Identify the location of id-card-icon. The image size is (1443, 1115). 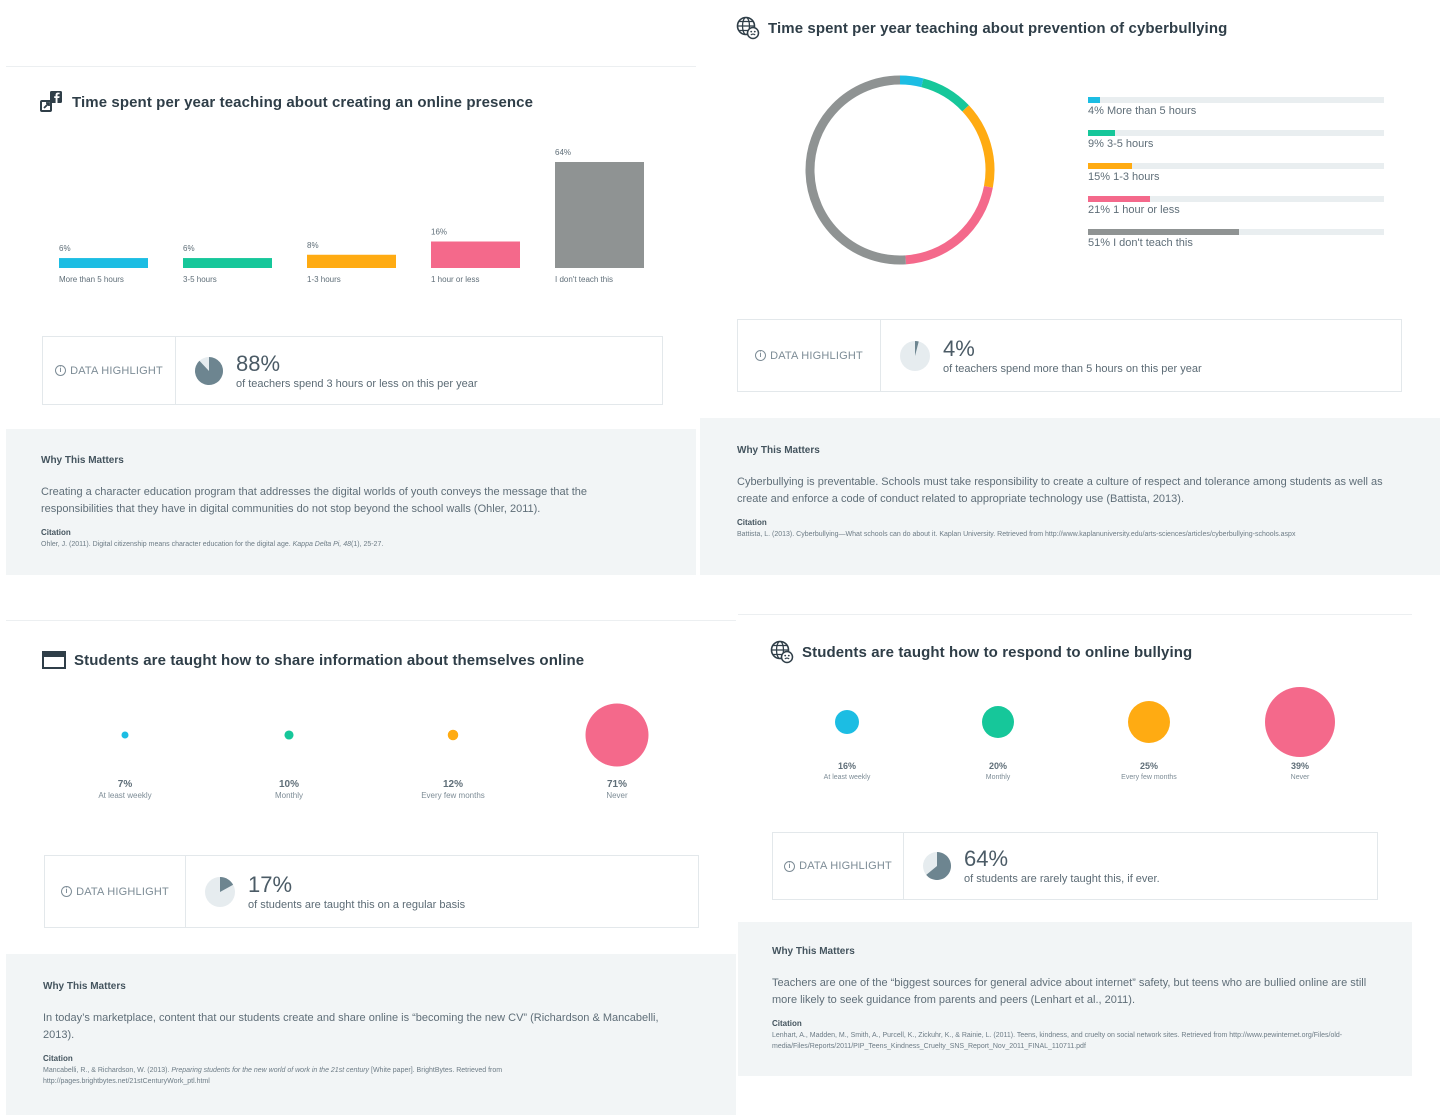
(54, 660).